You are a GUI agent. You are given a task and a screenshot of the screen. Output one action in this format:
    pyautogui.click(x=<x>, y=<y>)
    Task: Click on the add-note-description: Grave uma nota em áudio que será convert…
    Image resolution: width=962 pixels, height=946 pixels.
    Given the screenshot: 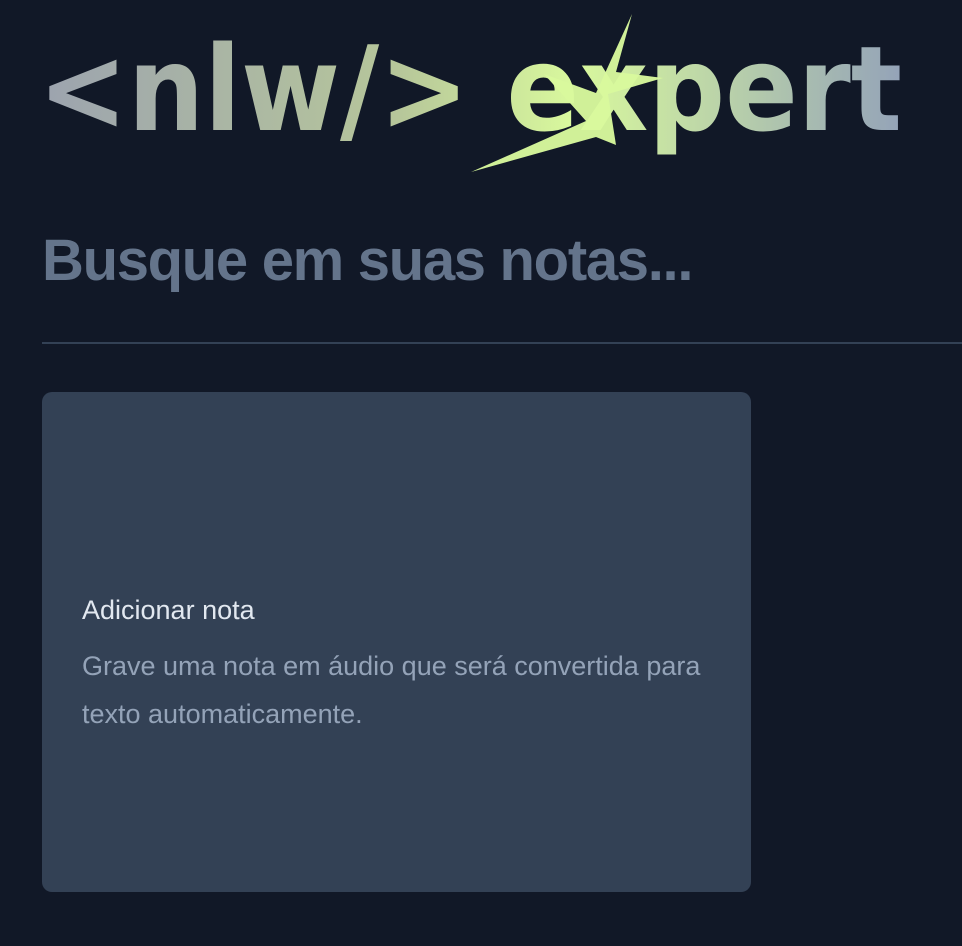 What is the action you would take?
    pyautogui.click(x=391, y=689)
    